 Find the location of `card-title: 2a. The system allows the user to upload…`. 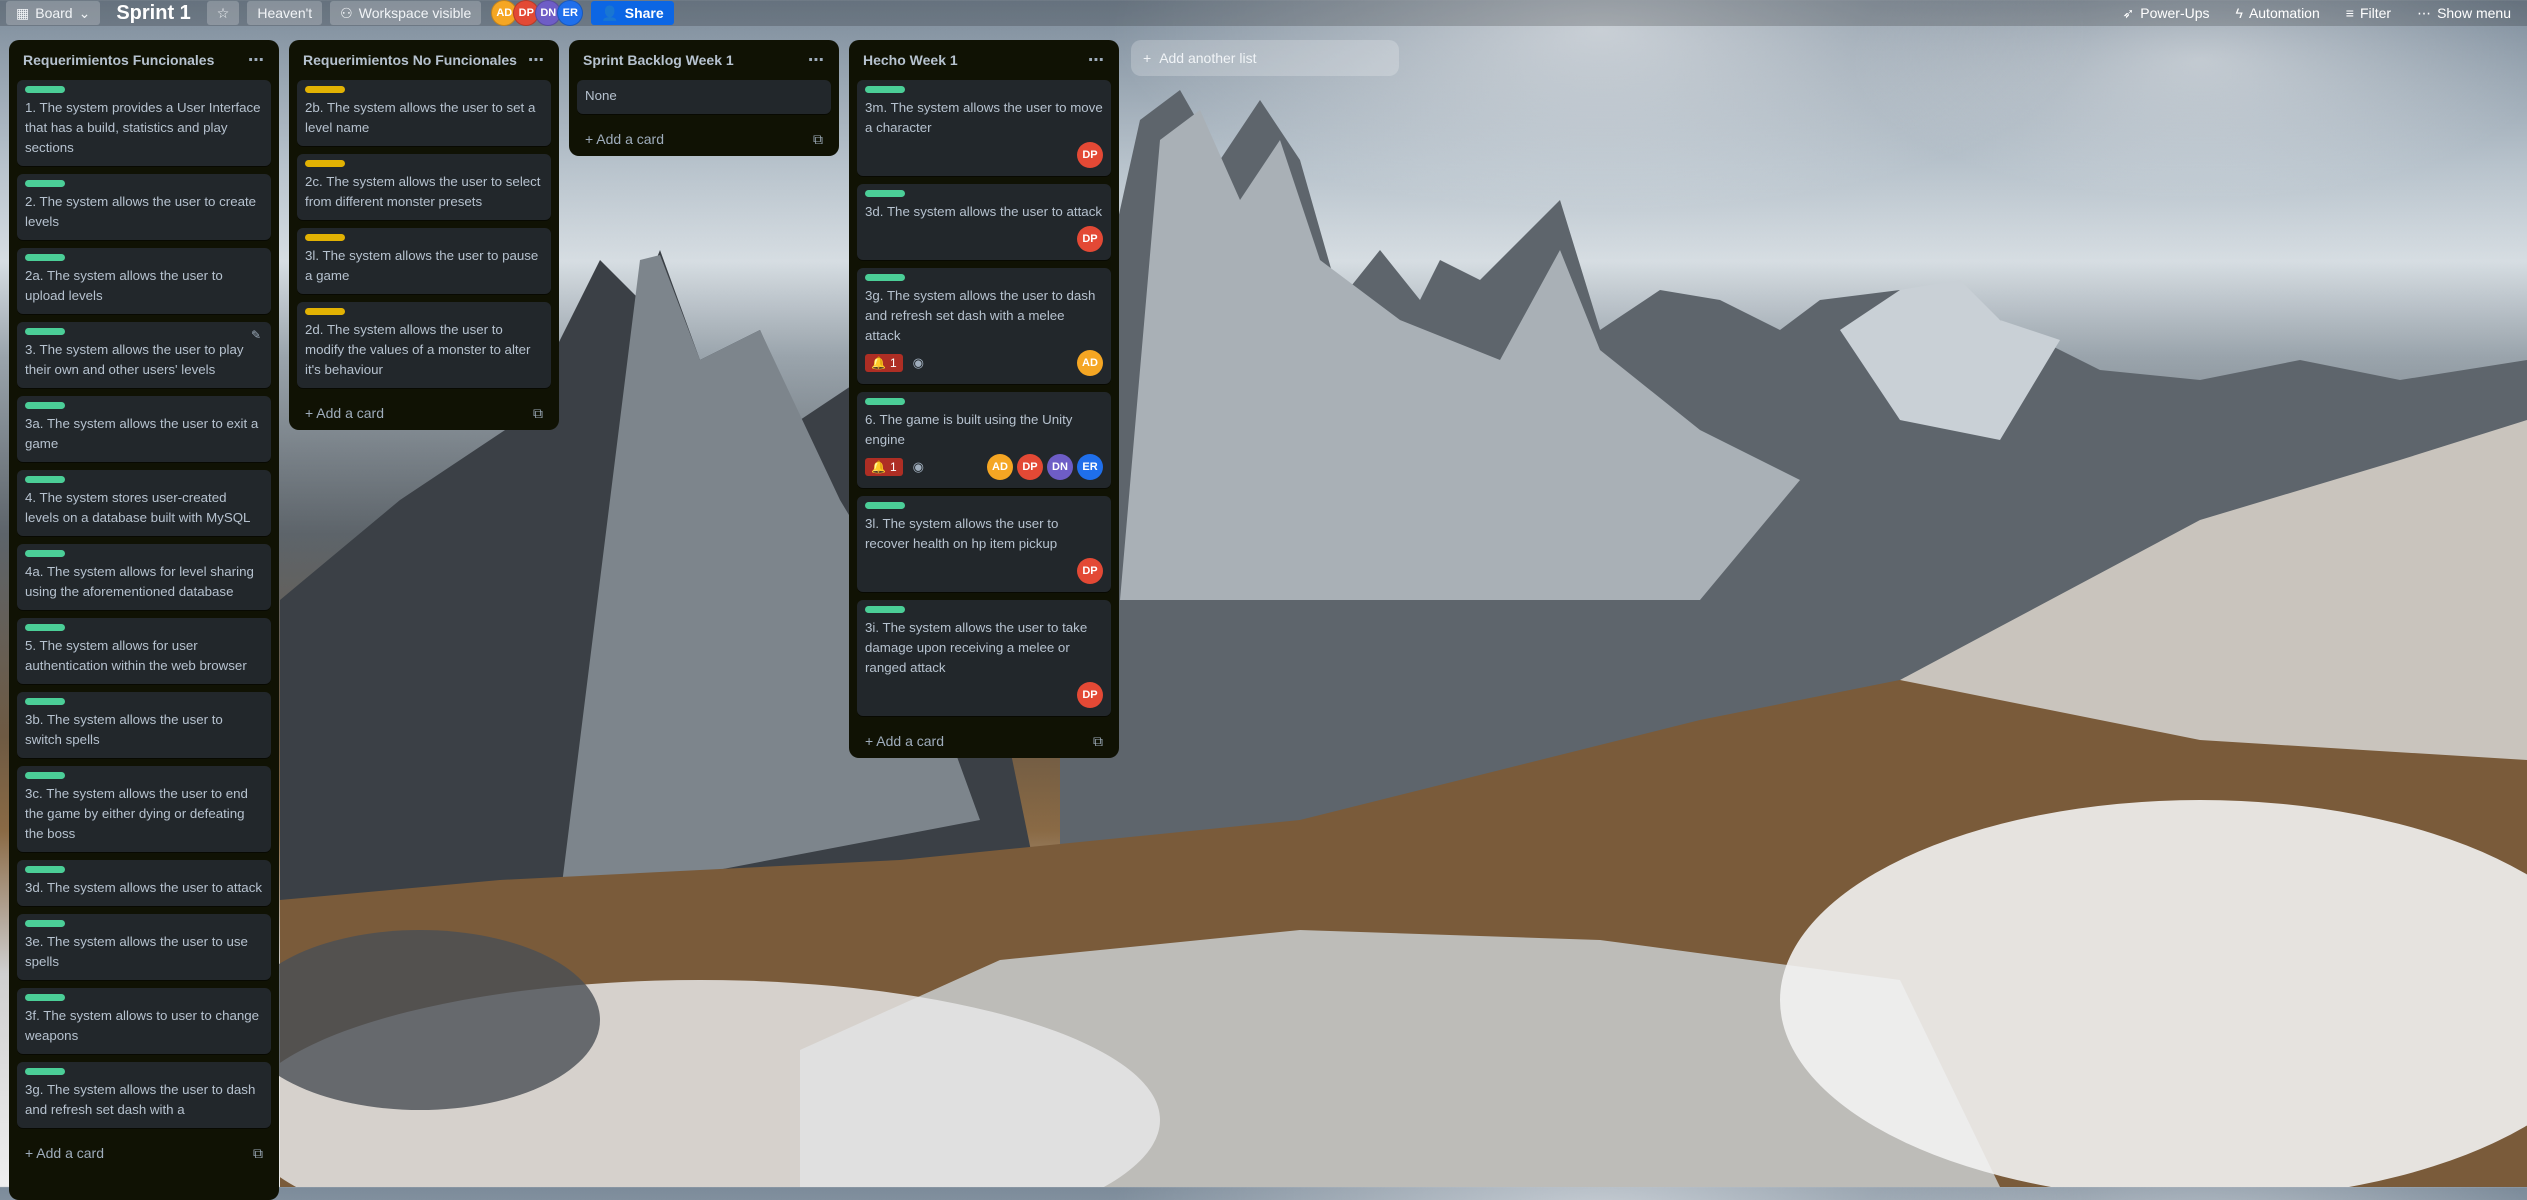

card-title: 2a. The system allows the user to upload… is located at coordinates (124, 285).